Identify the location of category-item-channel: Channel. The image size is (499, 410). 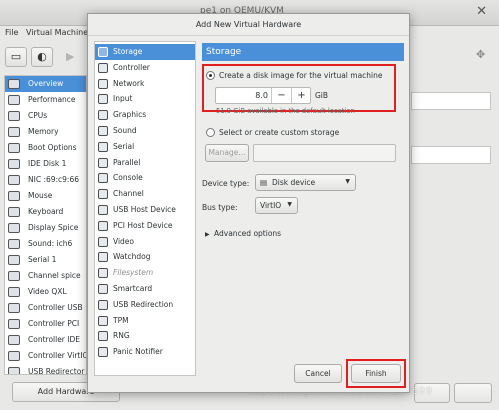
(145, 194).